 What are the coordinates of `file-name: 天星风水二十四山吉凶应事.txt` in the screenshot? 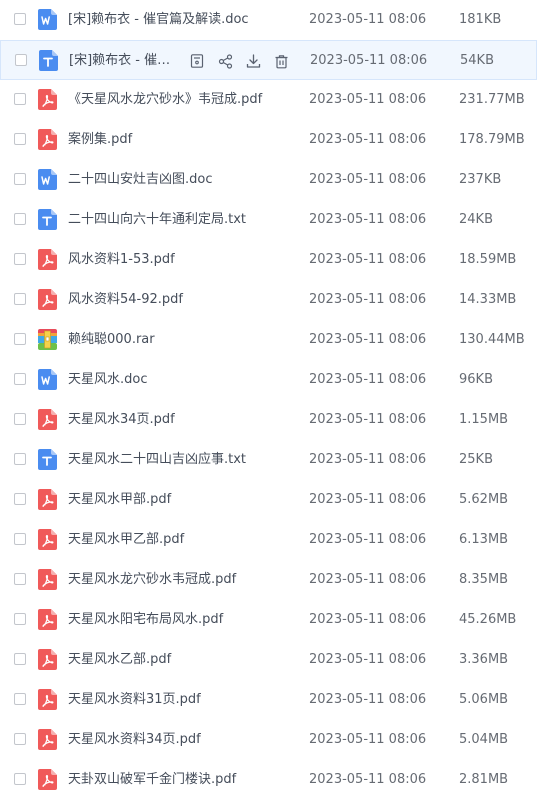 It's located at (157, 460).